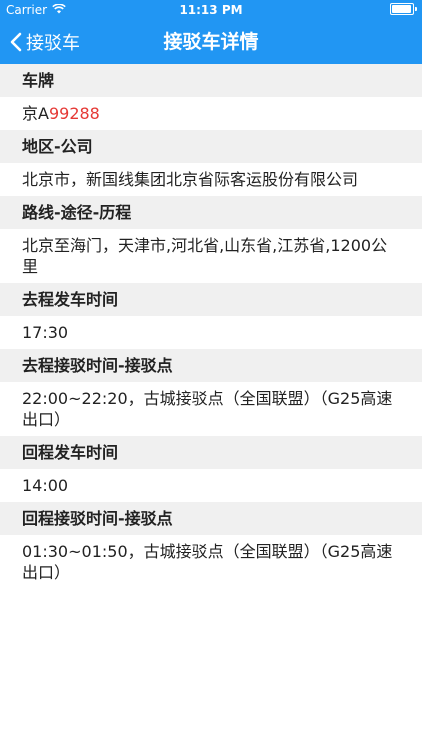 The image size is (422, 750). Describe the element at coordinates (211, 256) in the screenshot. I see `route-value: 北京至海门，天津市,河北省,山东省,江苏省,1200公里` at that location.